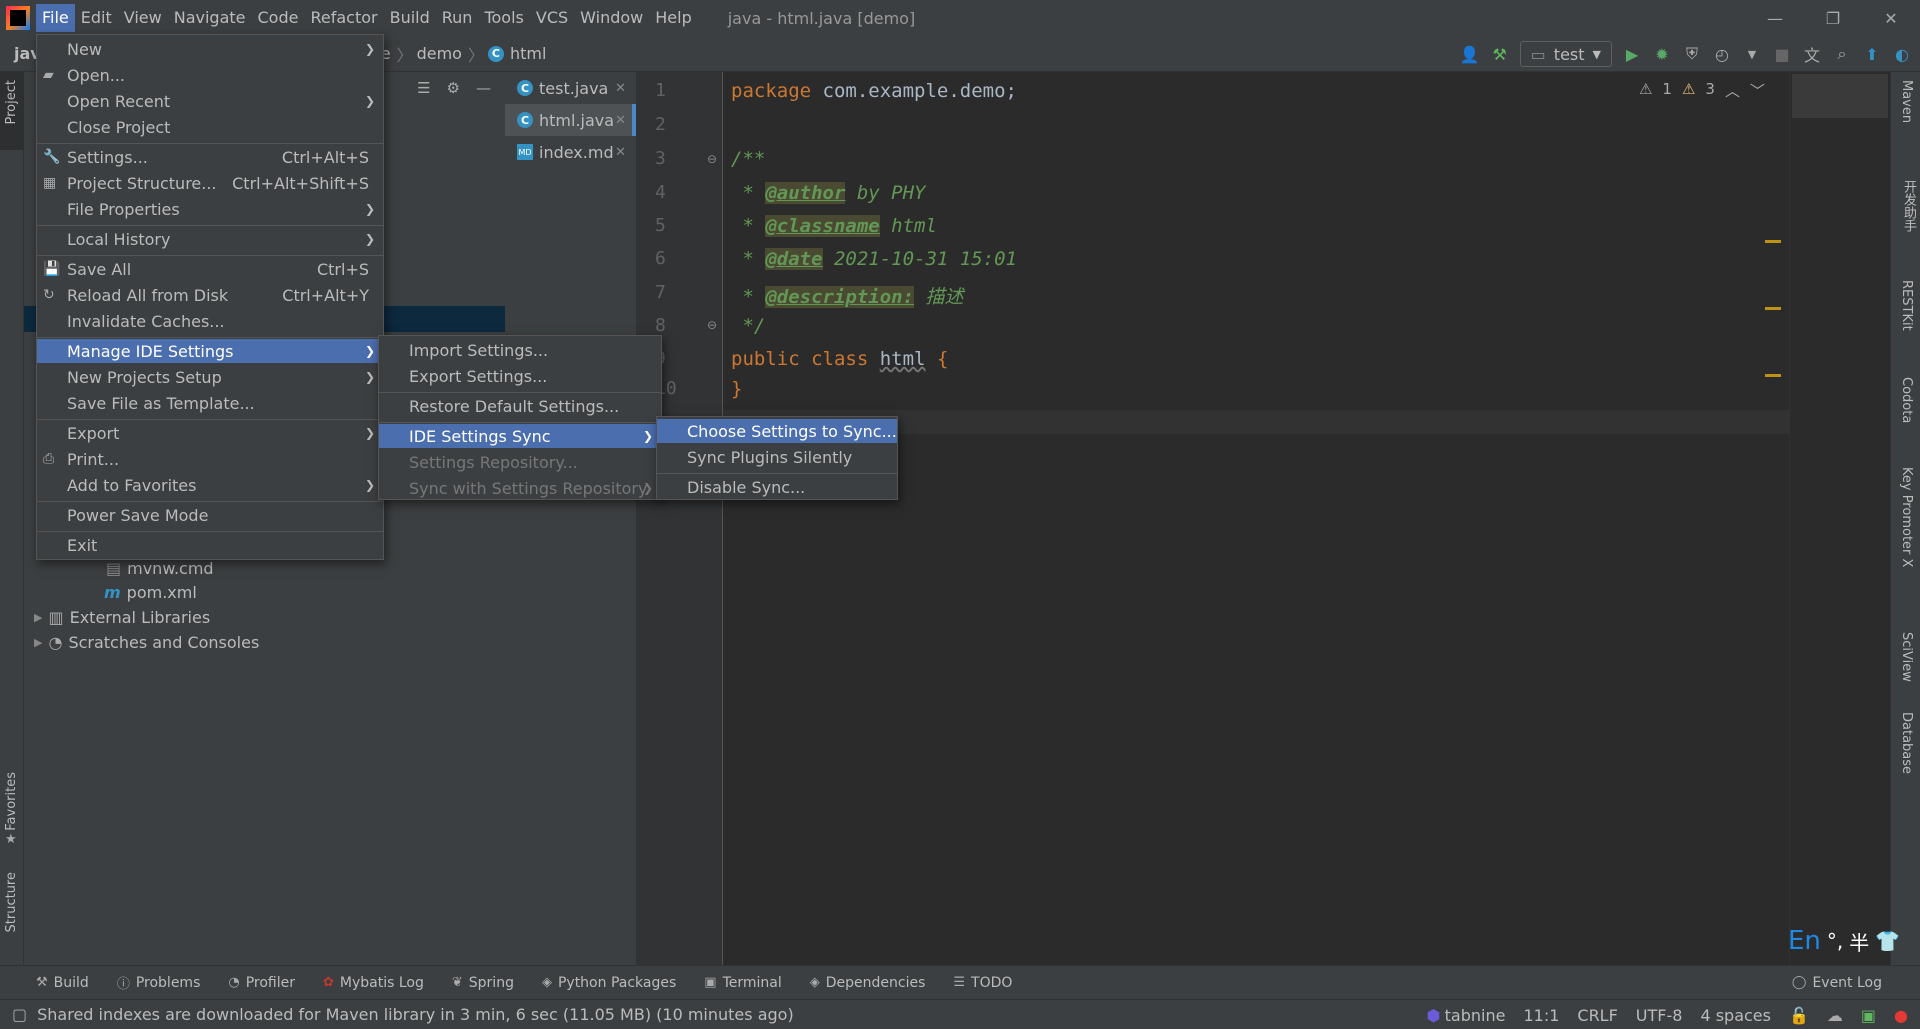 The height and width of the screenshot is (1029, 1920). What do you see at coordinates (439, 53) in the screenshot?
I see `breadcrumb-demo: demo` at bounding box center [439, 53].